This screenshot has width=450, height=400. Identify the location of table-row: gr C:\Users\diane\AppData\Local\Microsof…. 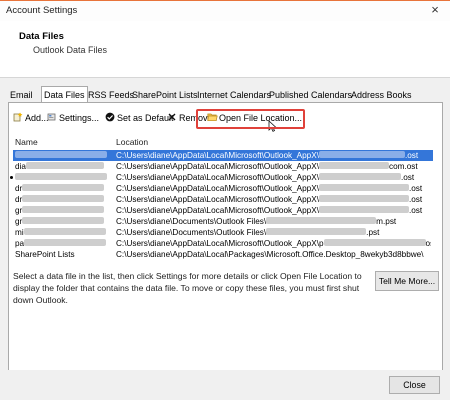
(223, 210).